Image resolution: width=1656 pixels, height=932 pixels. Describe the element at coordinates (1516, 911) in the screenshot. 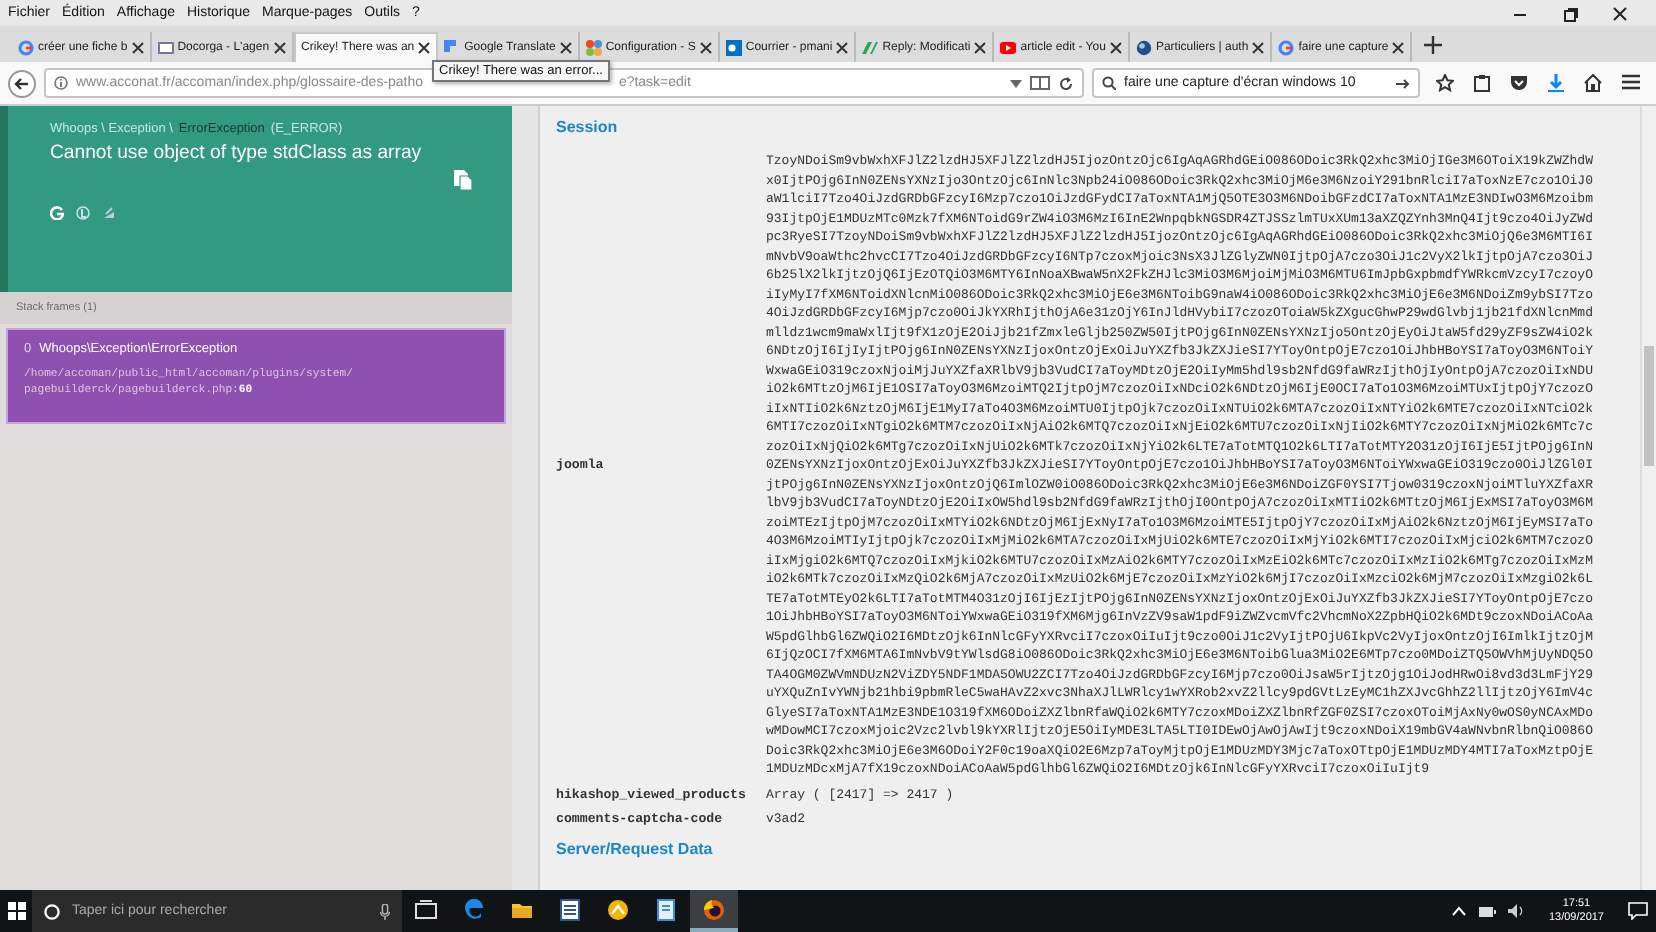

I see `volume-icon` at that location.